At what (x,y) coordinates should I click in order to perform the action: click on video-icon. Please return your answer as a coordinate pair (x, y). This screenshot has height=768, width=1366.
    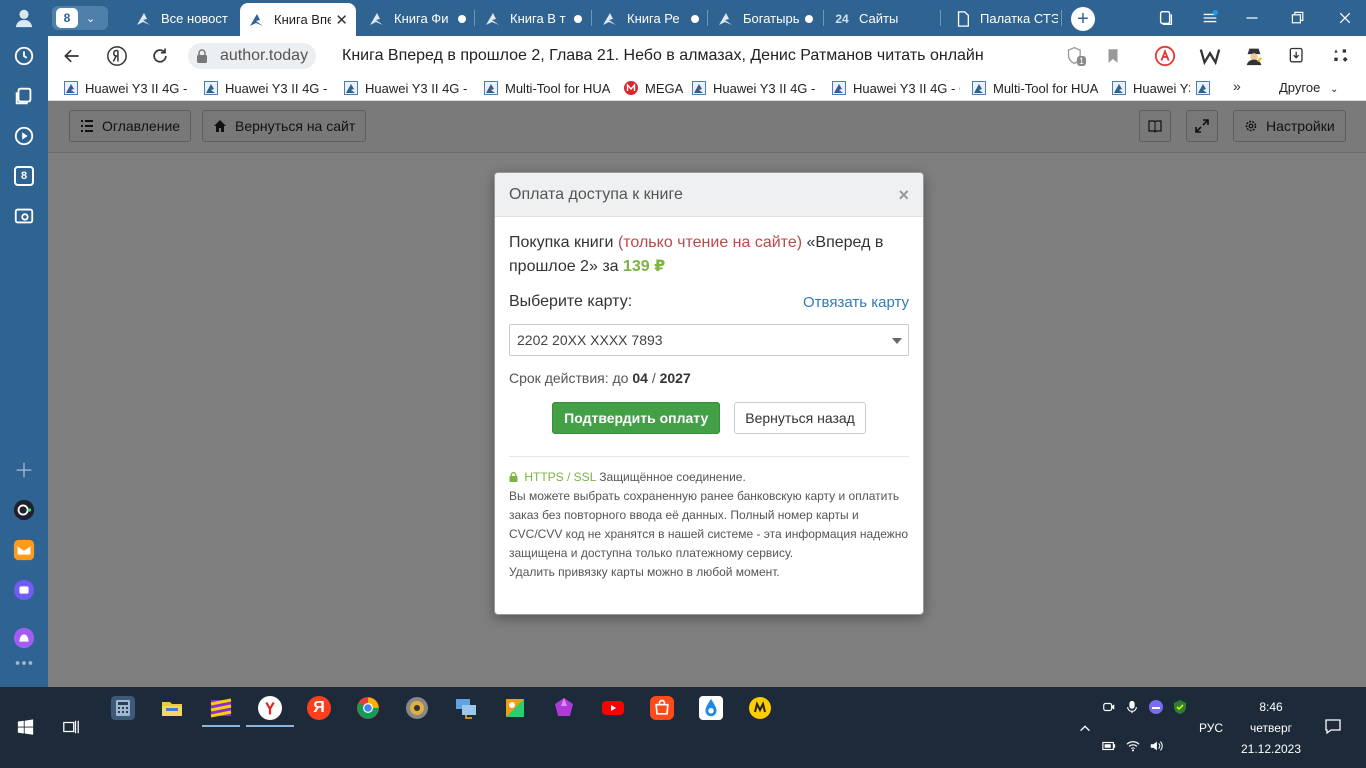
    Looking at the image, I should click on (24, 136).